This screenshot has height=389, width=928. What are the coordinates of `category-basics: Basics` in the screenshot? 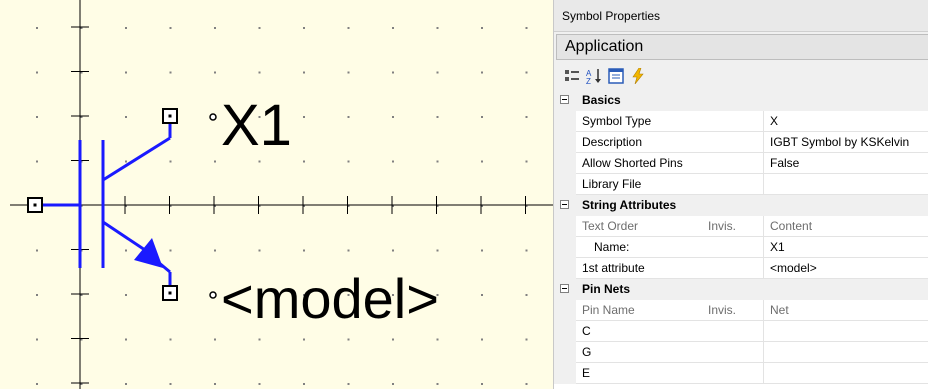 It's located at (741, 100).